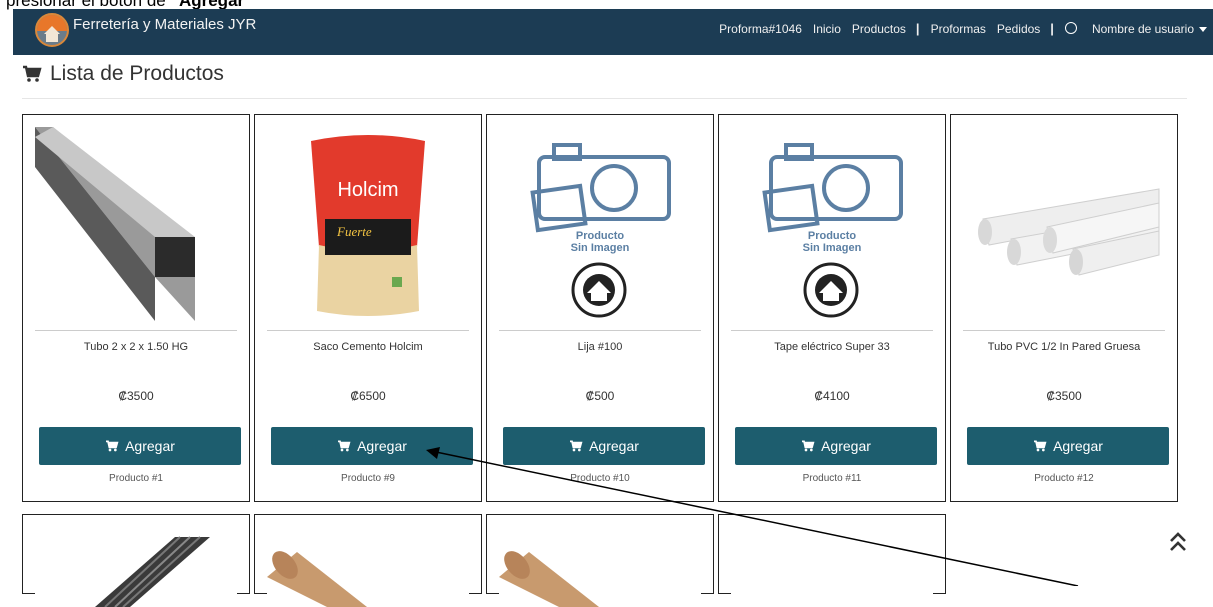  What do you see at coordinates (1064, 347) in the screenshot?
I see `product-name: Tubo PVC 1/2 In Pared Gruesa` at bounding box center [1064, 347].